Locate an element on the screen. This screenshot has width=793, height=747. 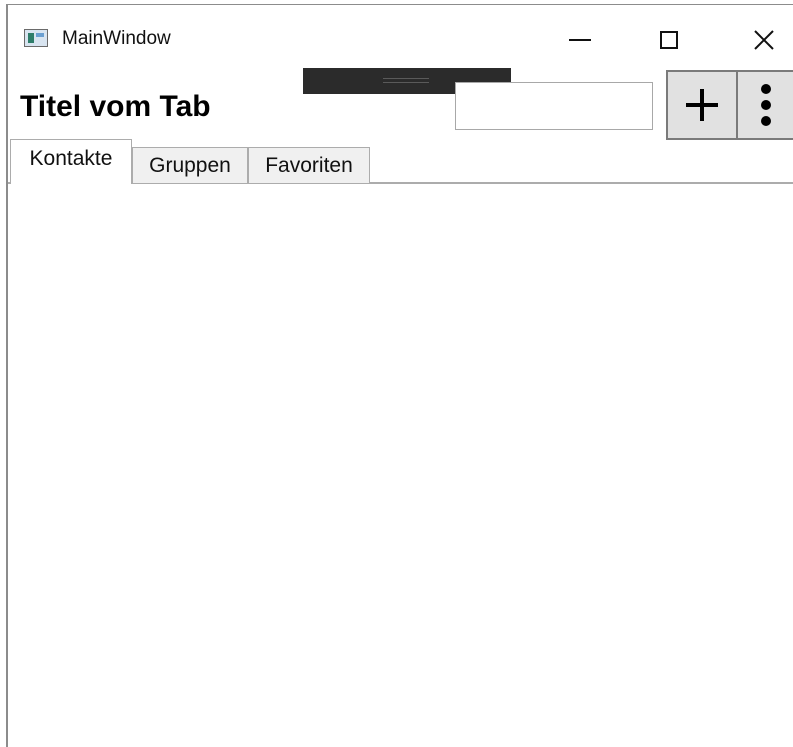
maximize-button is located at coordinates (669, 40).